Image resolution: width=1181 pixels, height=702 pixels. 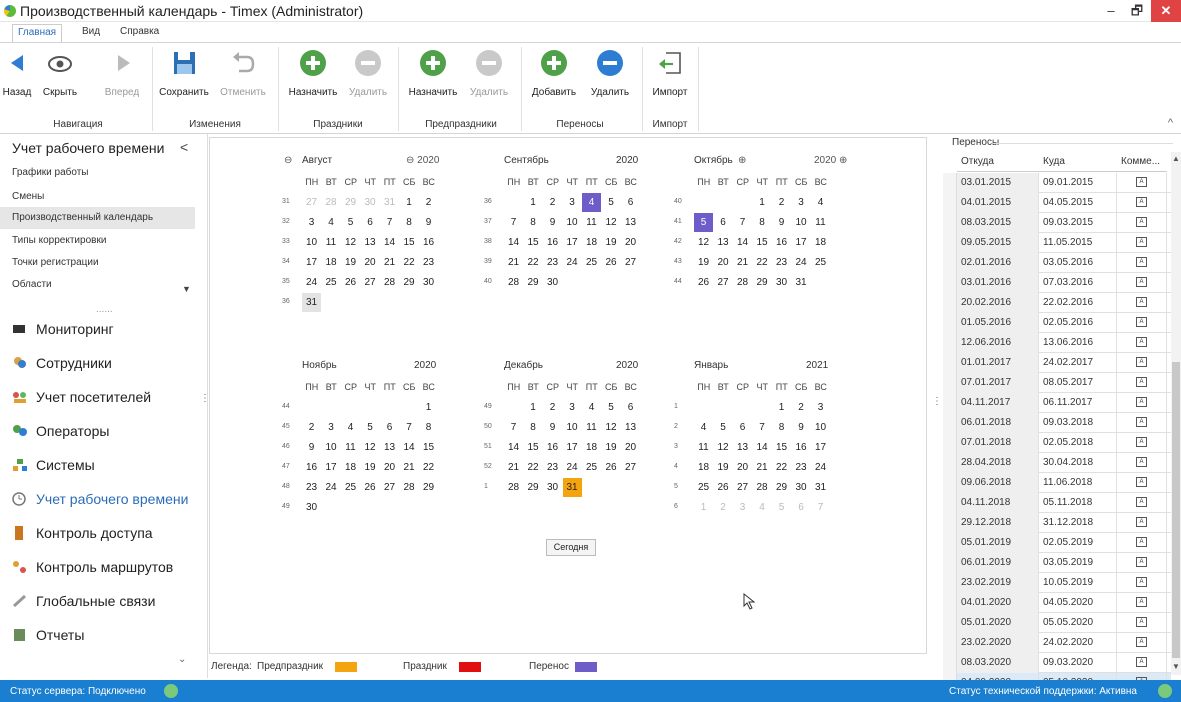 I want to click on preholiday-assign-button: Назначить, so click(x=433, y=73).